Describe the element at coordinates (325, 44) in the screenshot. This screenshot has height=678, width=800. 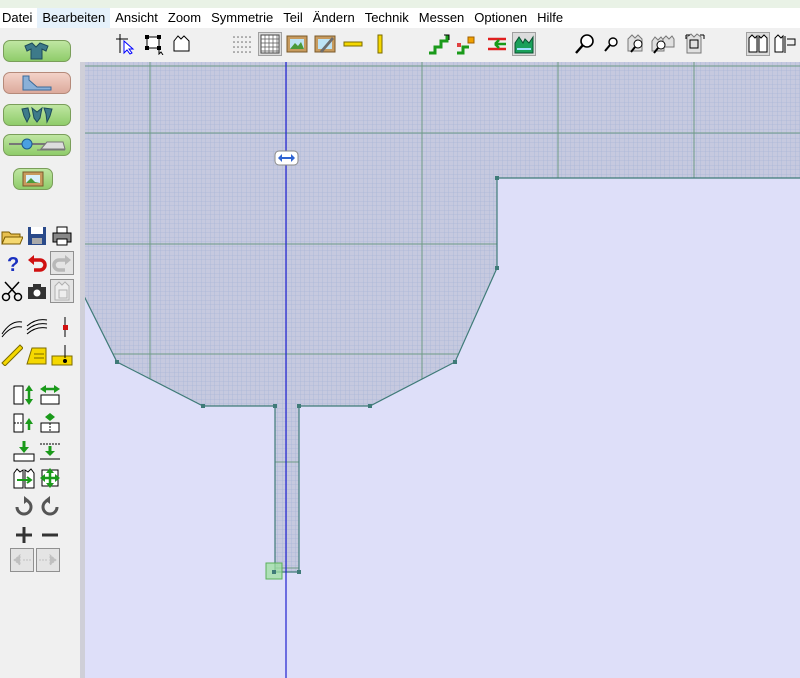
I see `picture-edit-icon` at that location.